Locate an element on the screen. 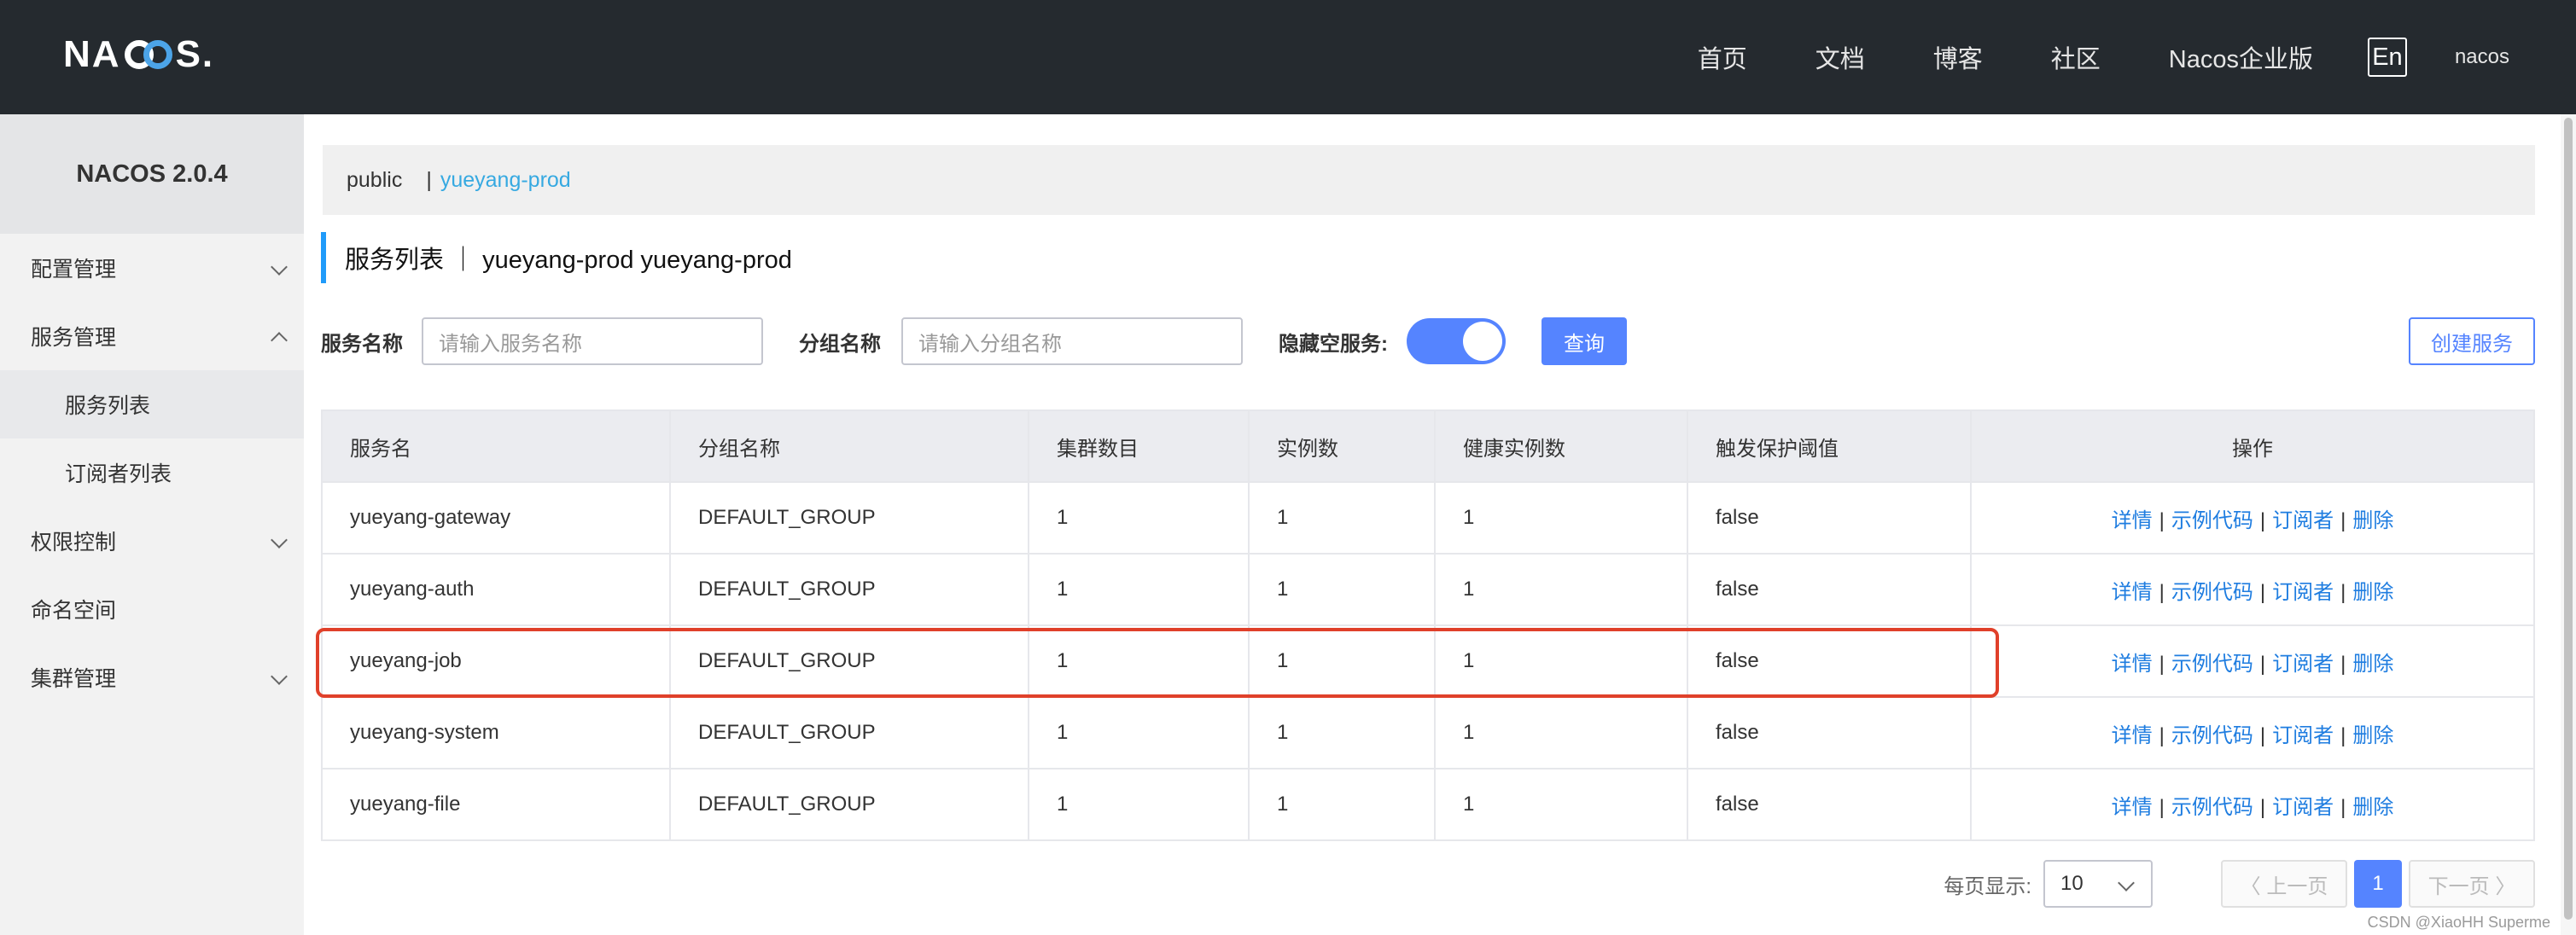 This screenshot has height=935, width=2576. sidebar-item-access-control: 权限控制 is located at coordinates (152, 541).